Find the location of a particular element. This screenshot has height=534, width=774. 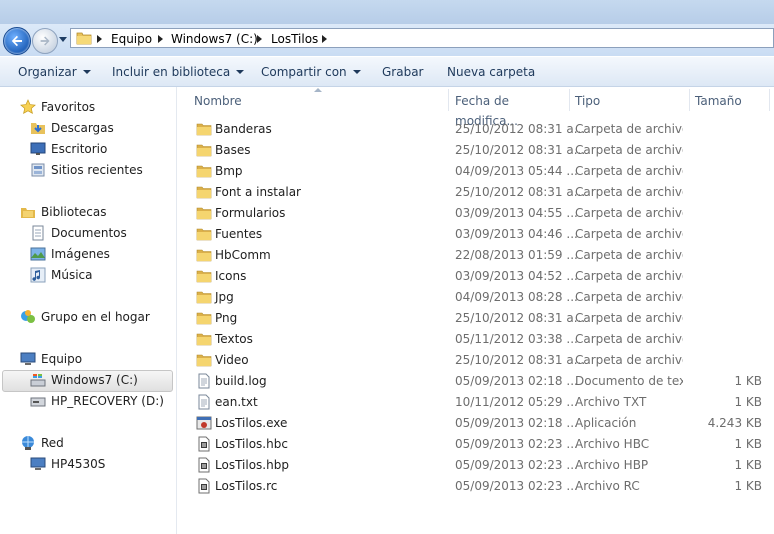

breadcrumb-drive: Windows7 (C:) is located at coordinates (214, 39).